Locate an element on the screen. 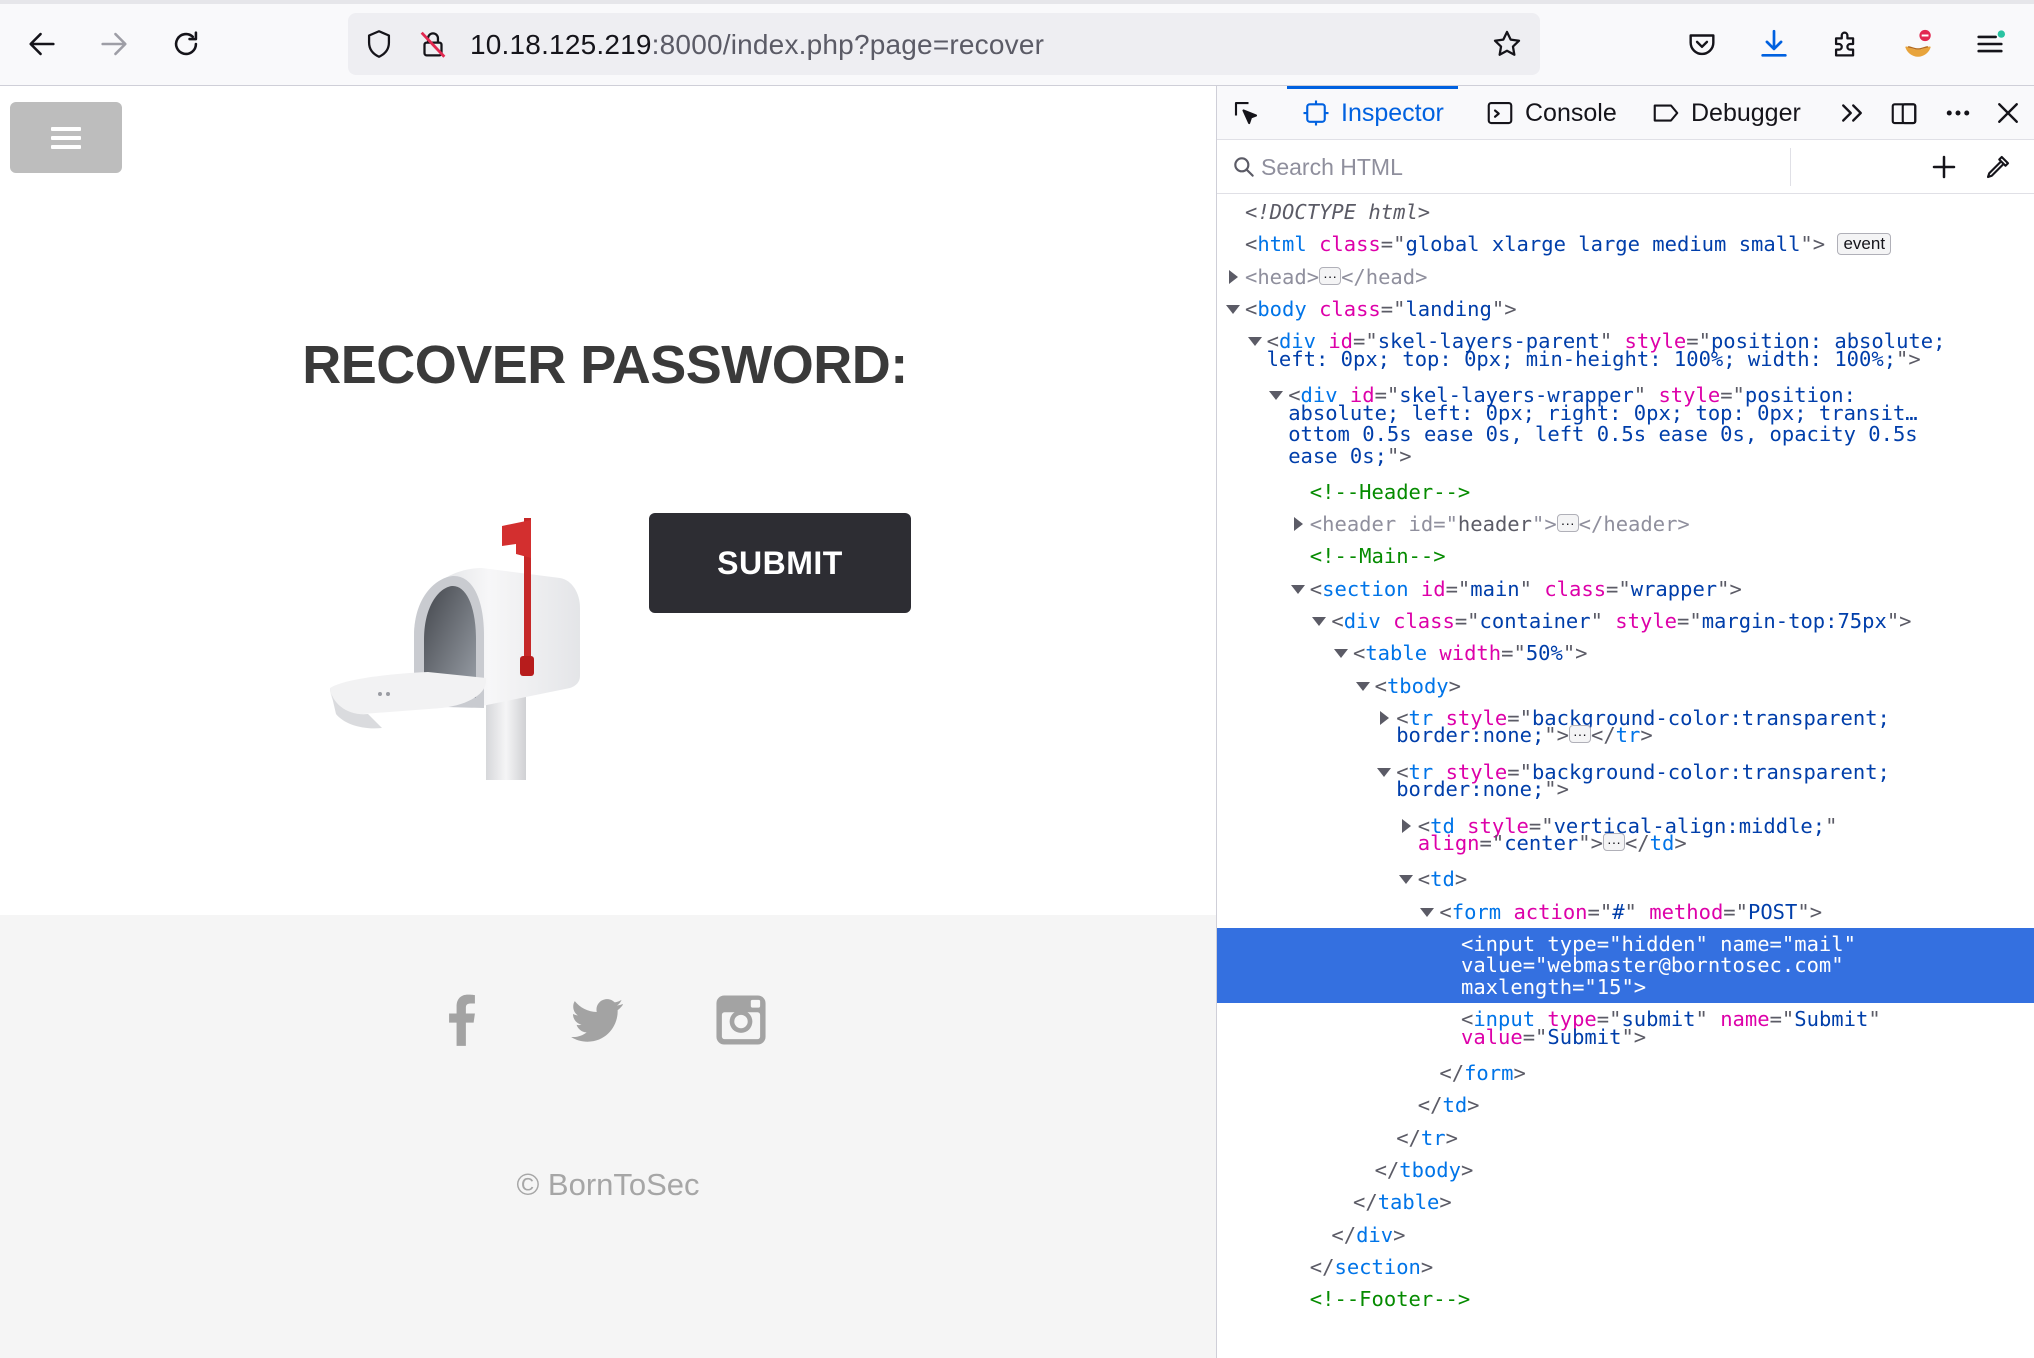 The width and height of the screenshot is (2034, 1358). markup-node: <body class="landing"> is located at coordinates (1625, 309).